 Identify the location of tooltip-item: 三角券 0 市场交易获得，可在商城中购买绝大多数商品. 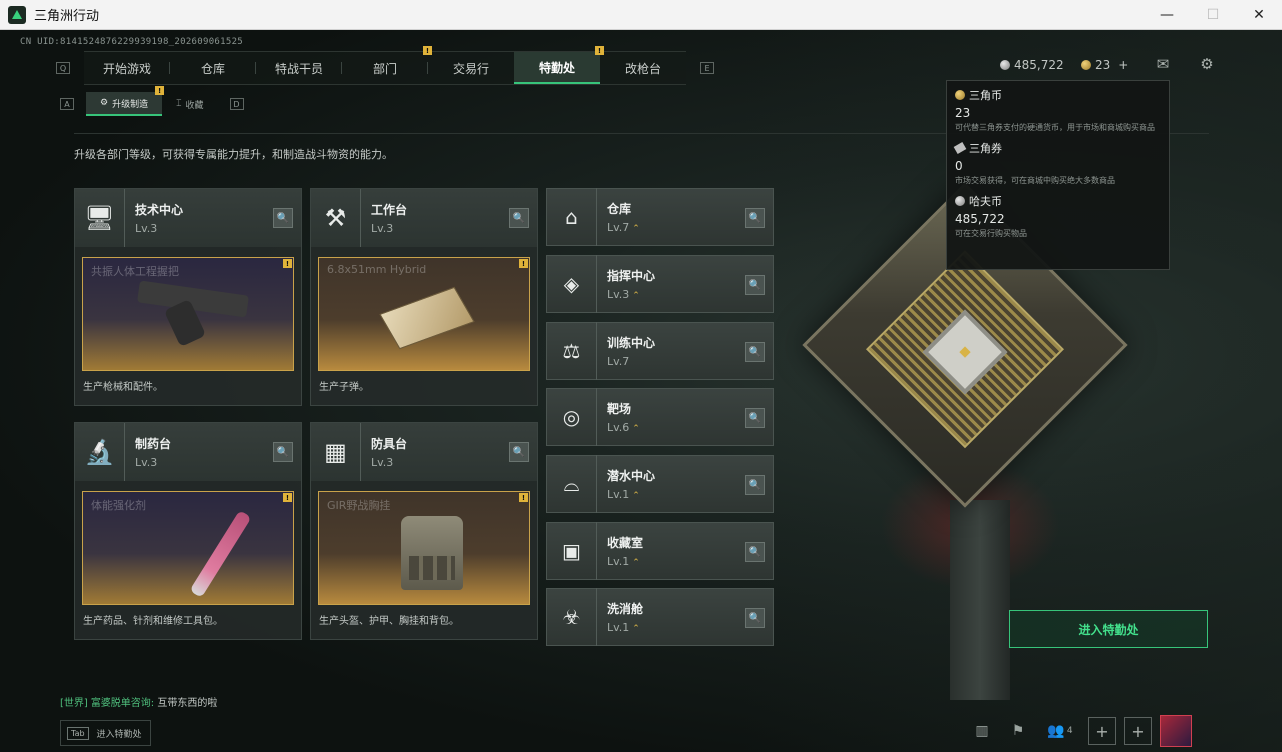
(1034, 163).